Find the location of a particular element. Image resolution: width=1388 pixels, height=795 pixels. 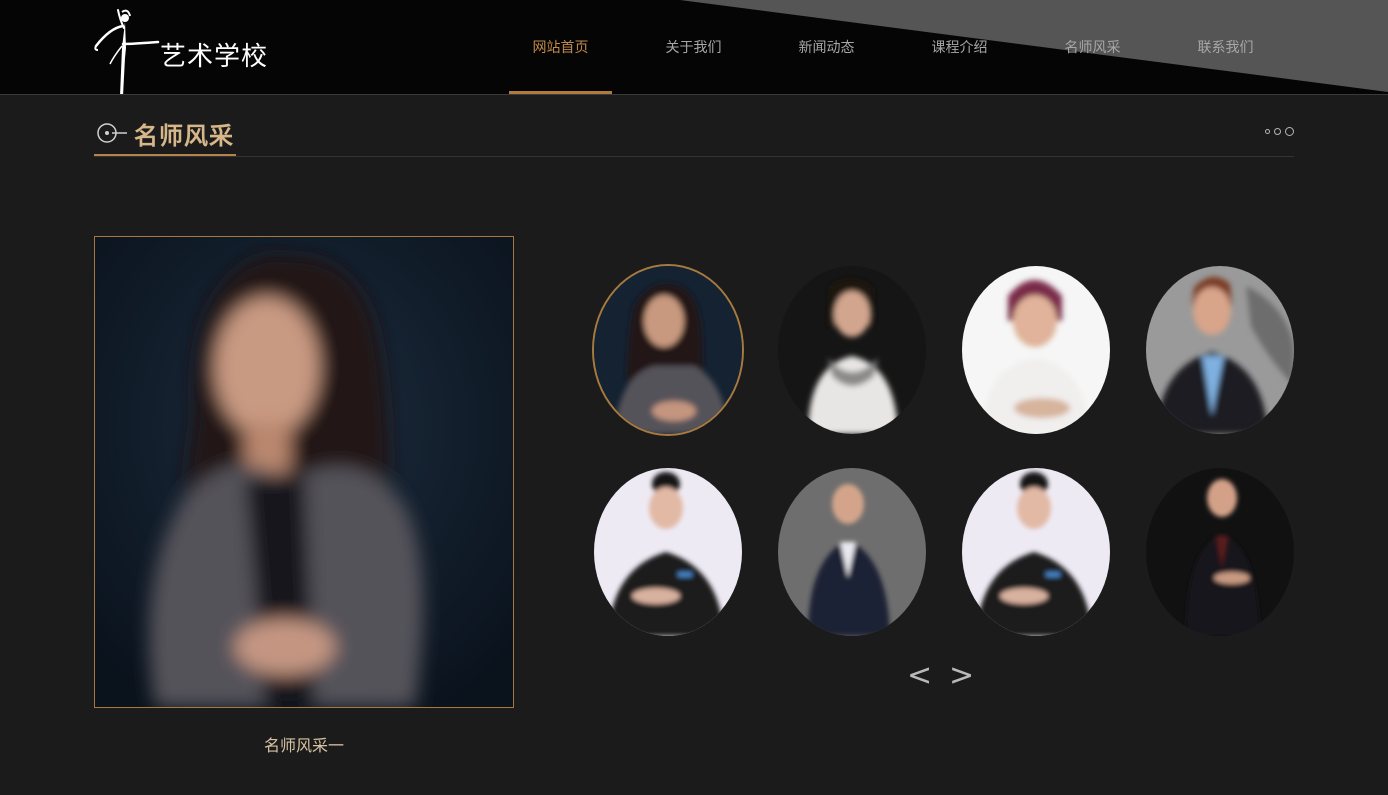

featured-caption: 名师风采一 is located at coordinates (303, 745).